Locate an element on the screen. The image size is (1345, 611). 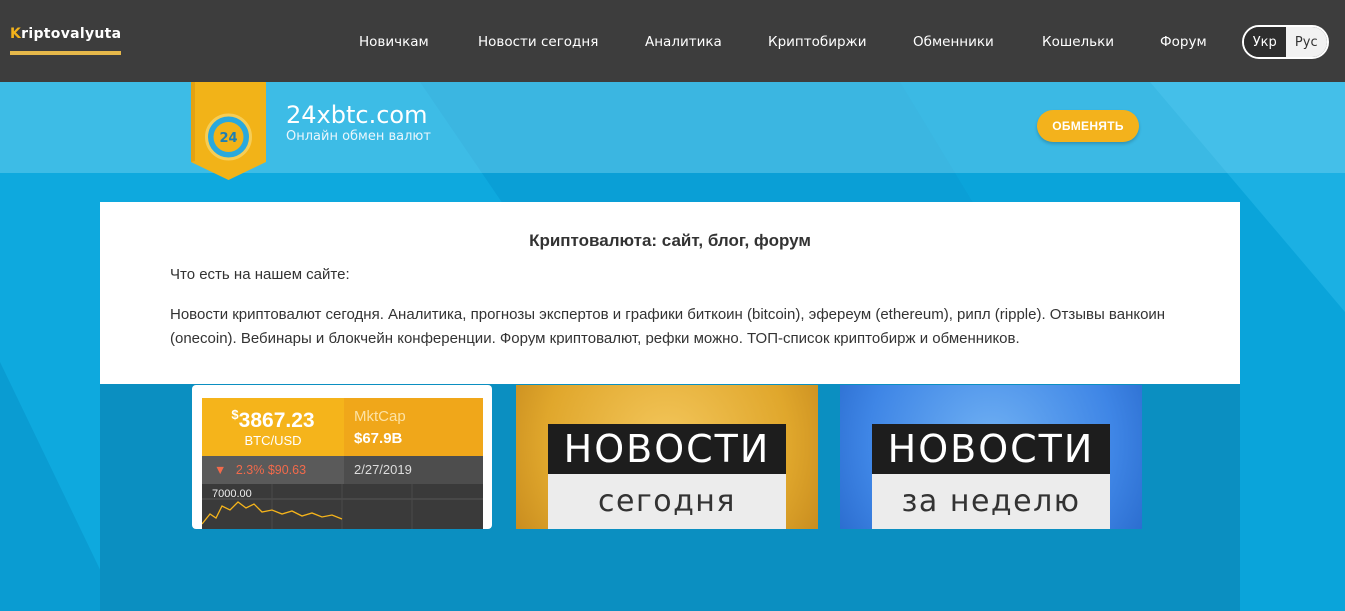
ticker-mktcap-block: MktCap $67.9B is located at coordinates (413, 427).